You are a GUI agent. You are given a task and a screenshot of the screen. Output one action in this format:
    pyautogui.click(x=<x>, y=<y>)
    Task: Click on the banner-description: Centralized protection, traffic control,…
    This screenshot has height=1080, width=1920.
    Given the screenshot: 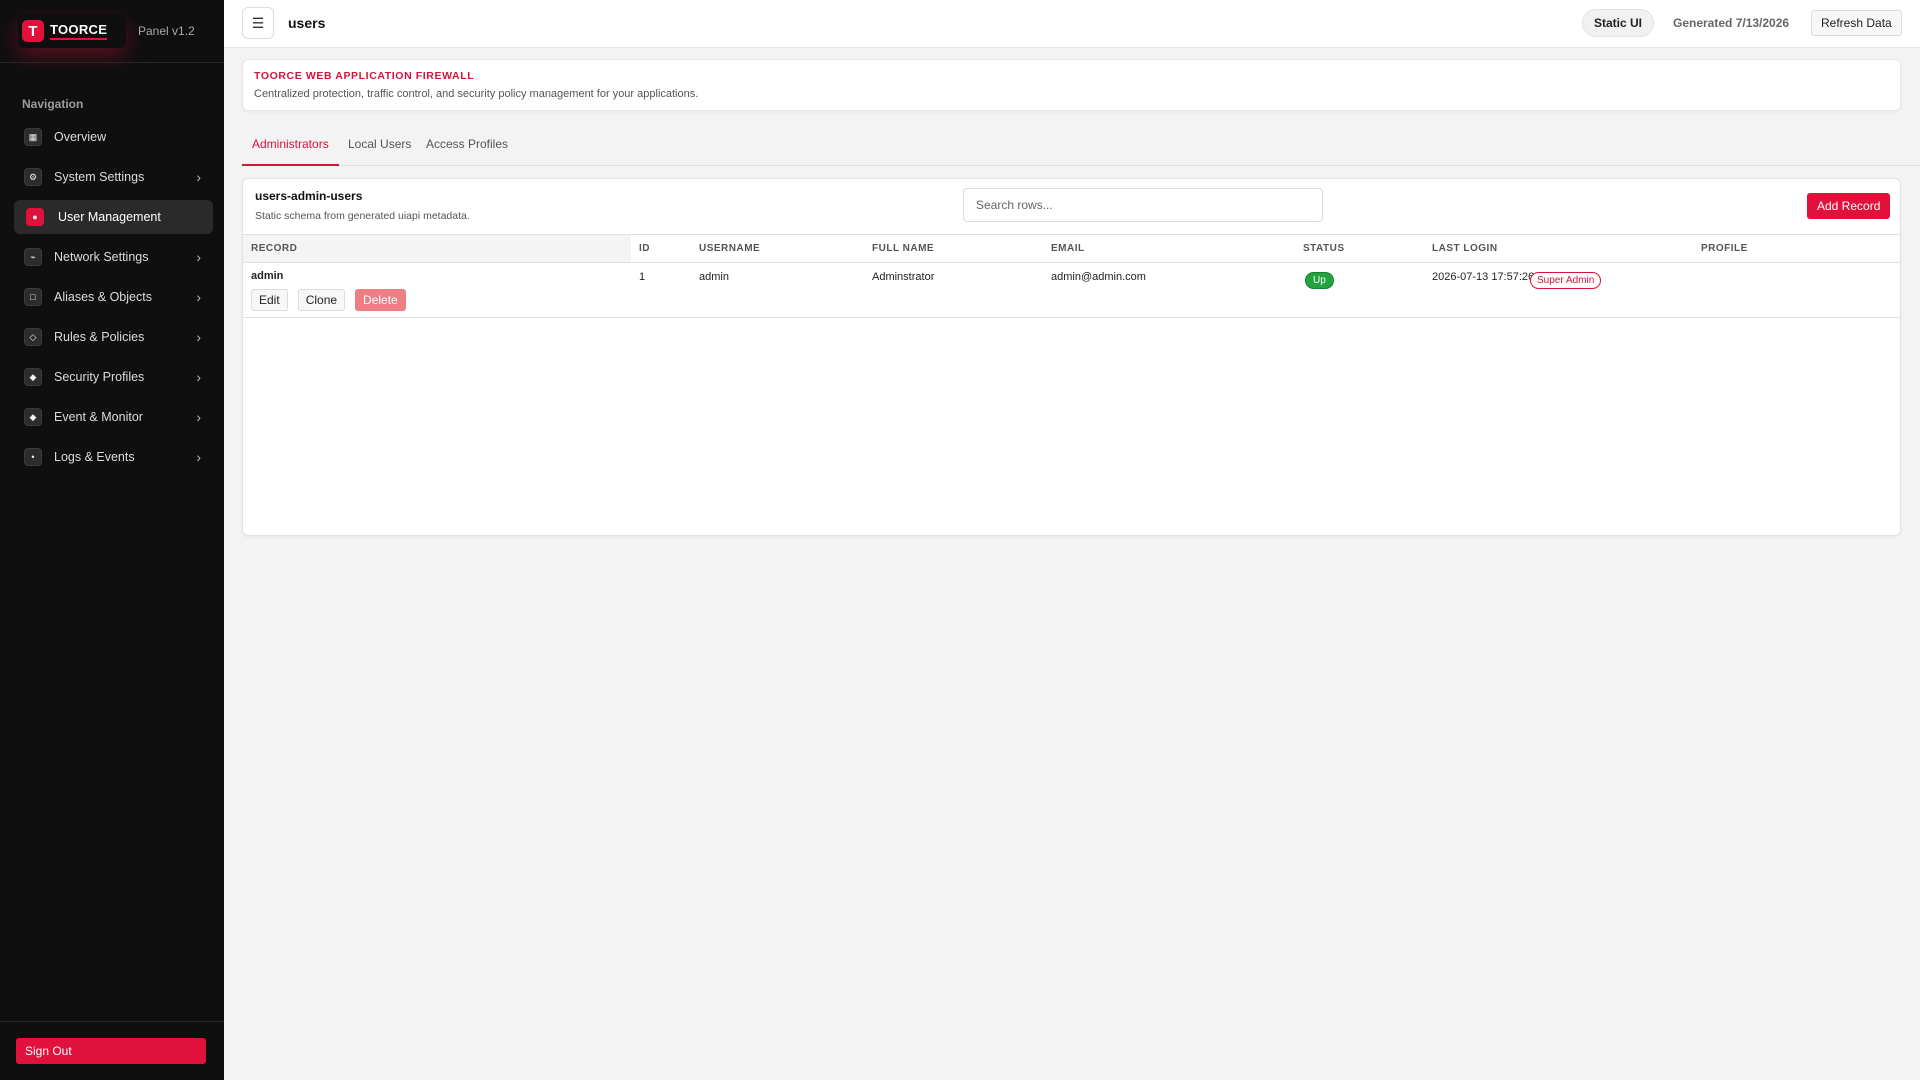 What is the action you would take?
    pyautogui.click(x=476, y=94)
    